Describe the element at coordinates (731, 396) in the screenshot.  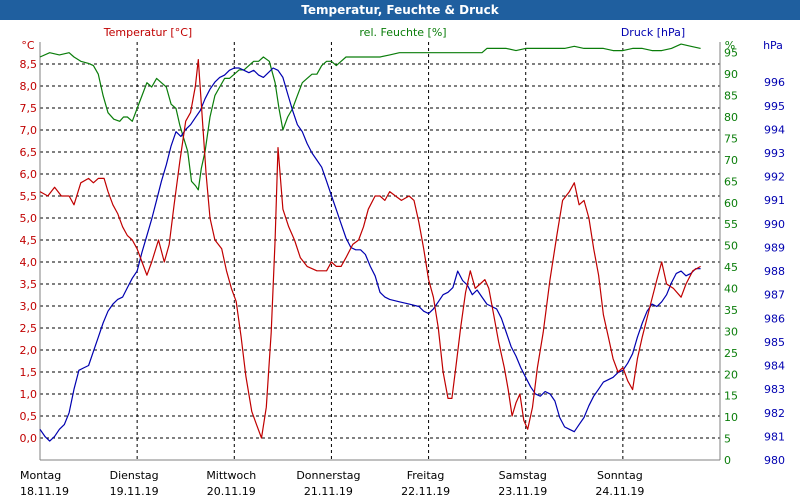
I see `humidity-tick-label: 15` at that location.